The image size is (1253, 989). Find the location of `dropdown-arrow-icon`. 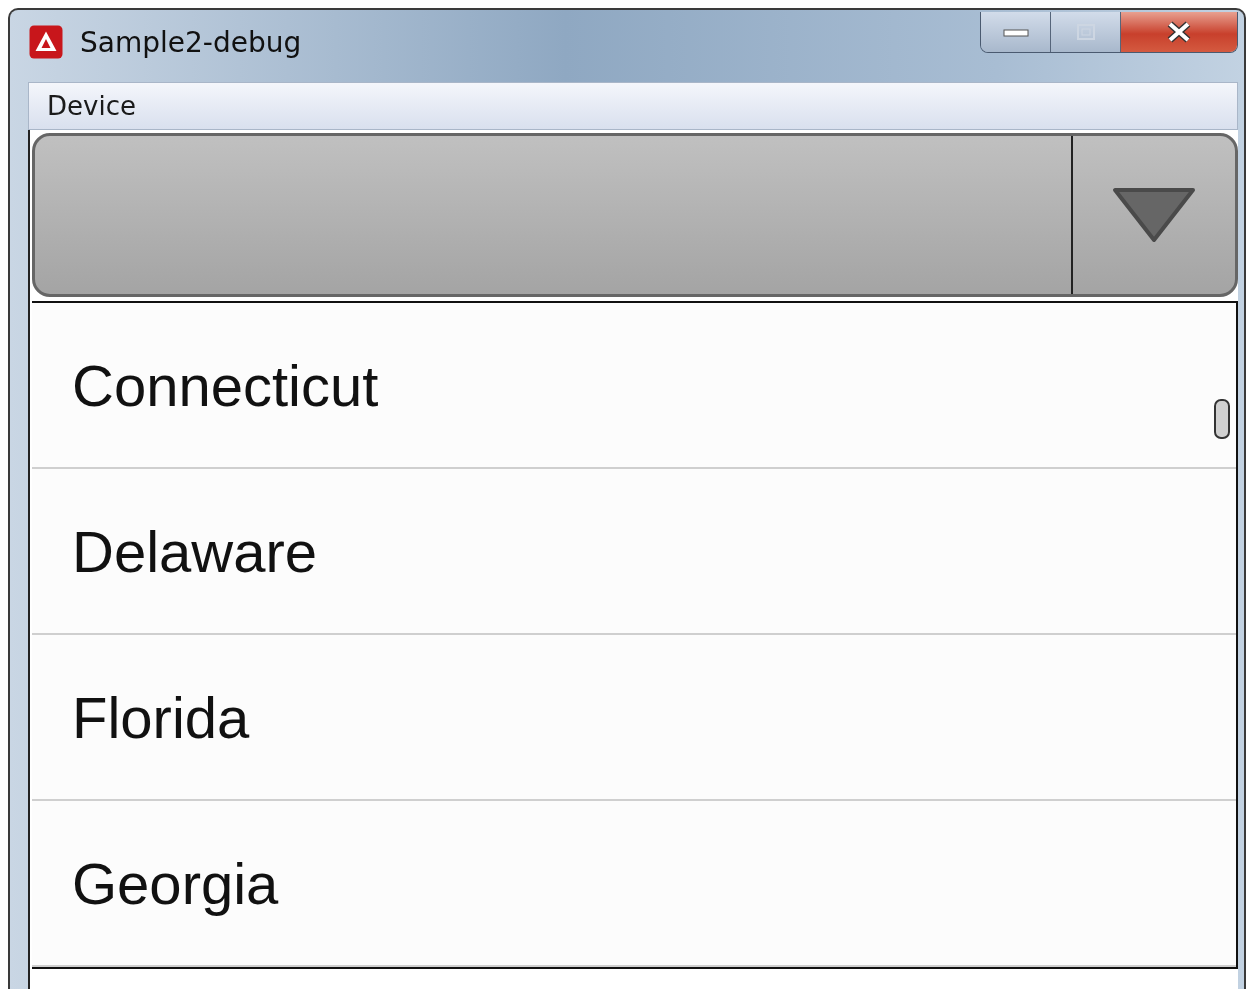

dropdown-arrow-icon is located at coordinates (1154, 215).